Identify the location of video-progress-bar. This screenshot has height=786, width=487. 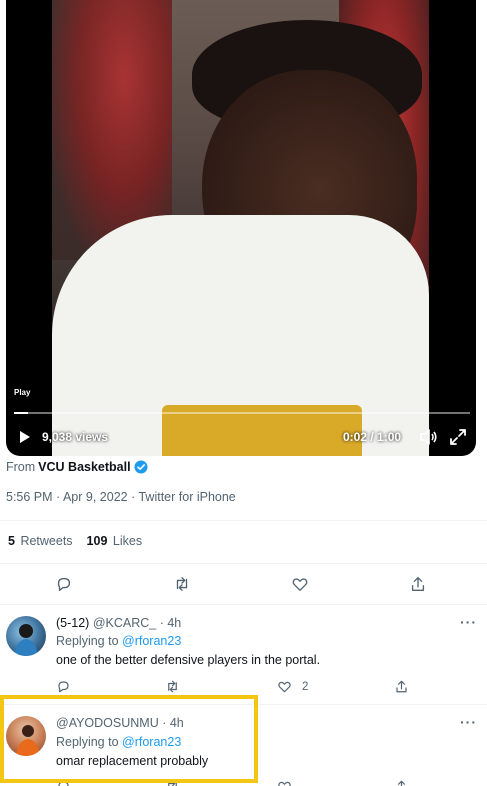
(242, 413).